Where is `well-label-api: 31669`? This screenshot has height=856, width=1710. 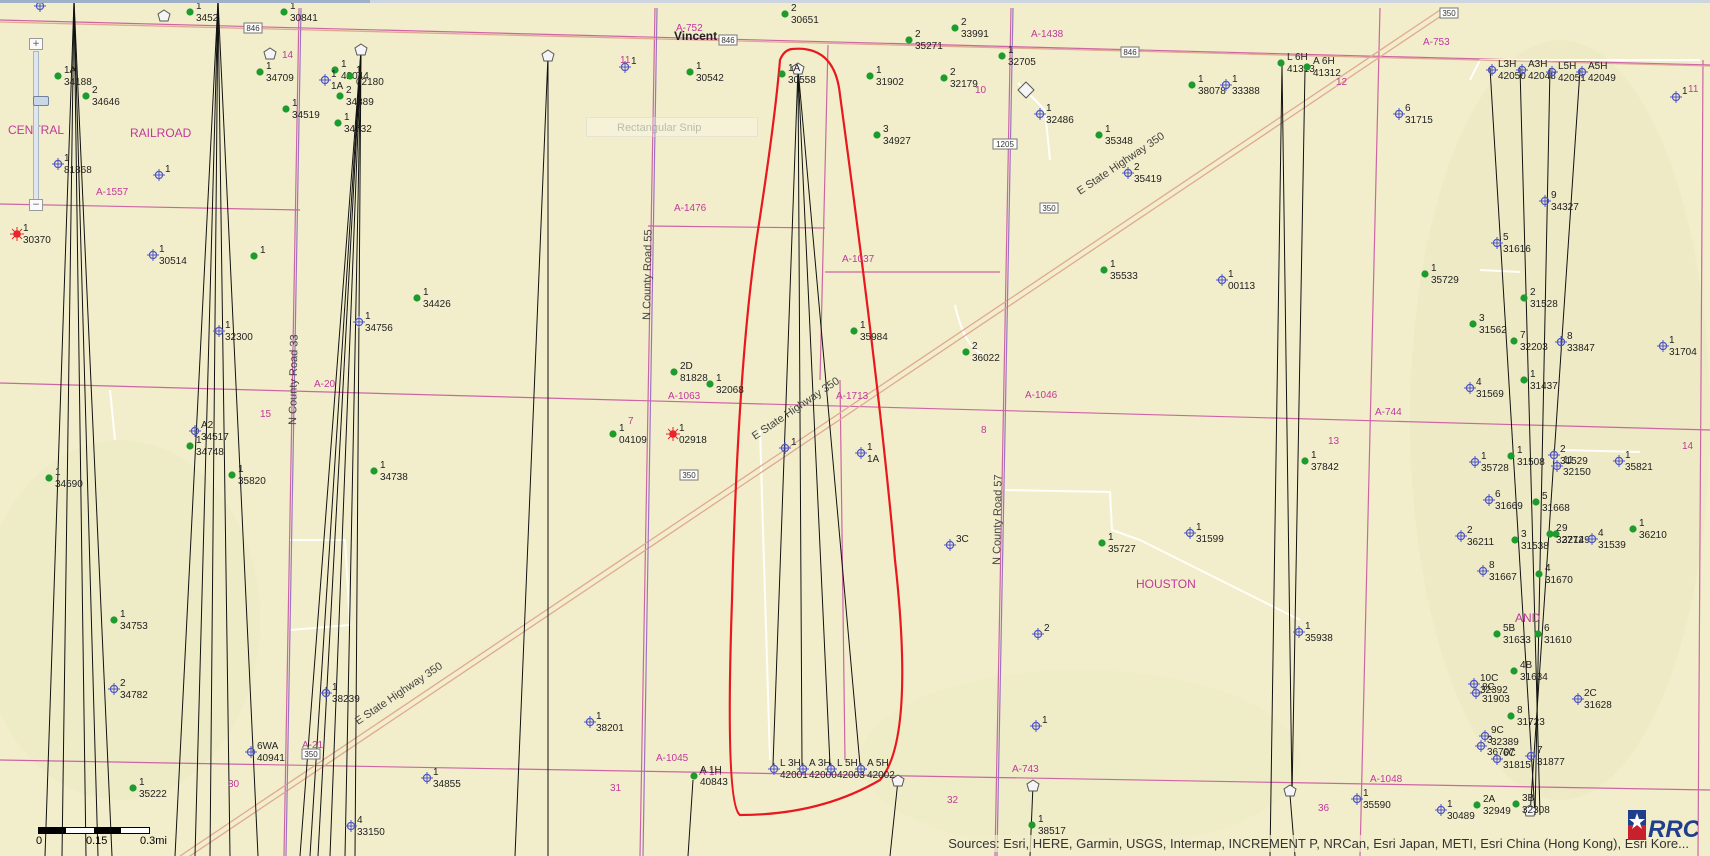
well-label-api: 31669 is located at coordinates (1509, 506).